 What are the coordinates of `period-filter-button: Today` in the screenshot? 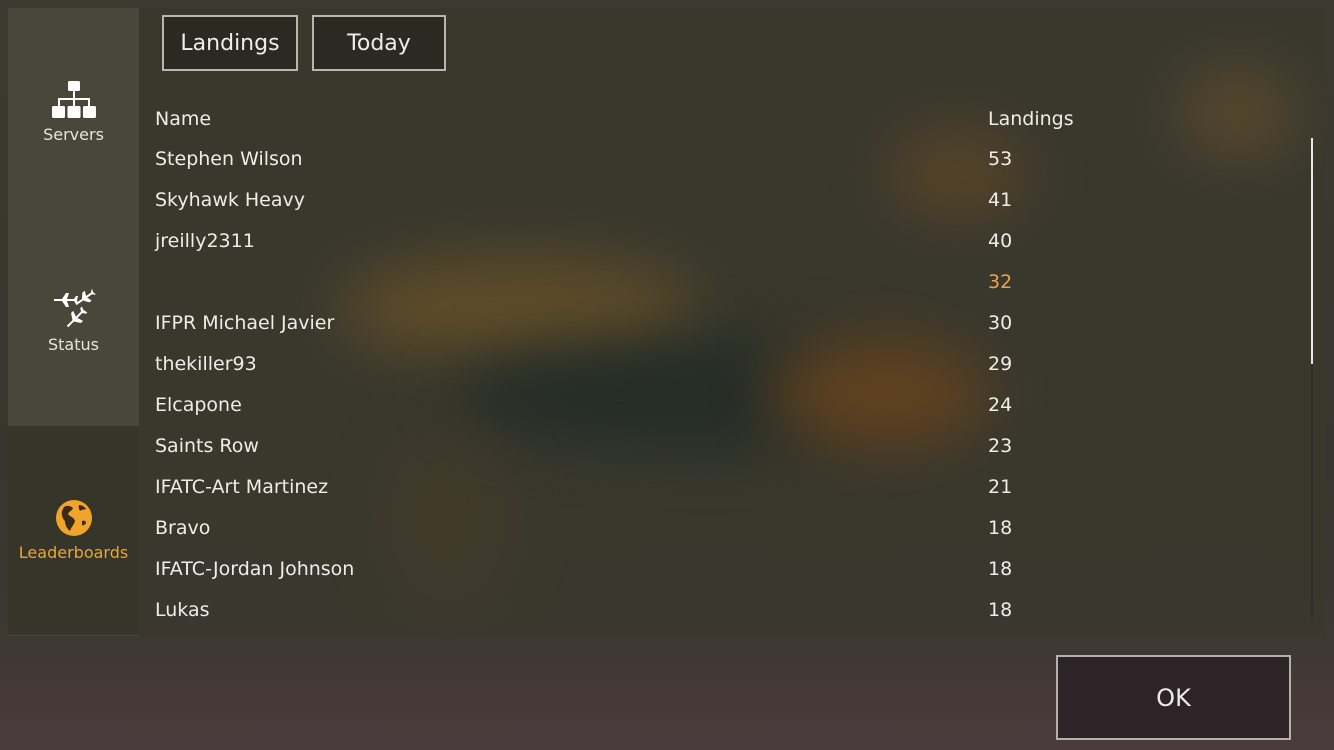 It's located at (379, 43).